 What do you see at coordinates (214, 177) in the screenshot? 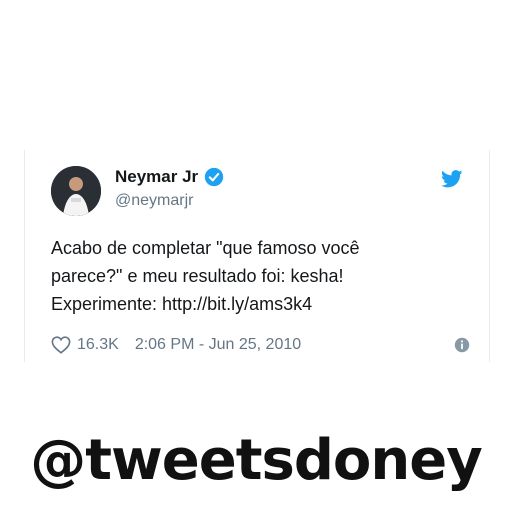
I see `verified-badge-icon` at bounding box center [214, 177].